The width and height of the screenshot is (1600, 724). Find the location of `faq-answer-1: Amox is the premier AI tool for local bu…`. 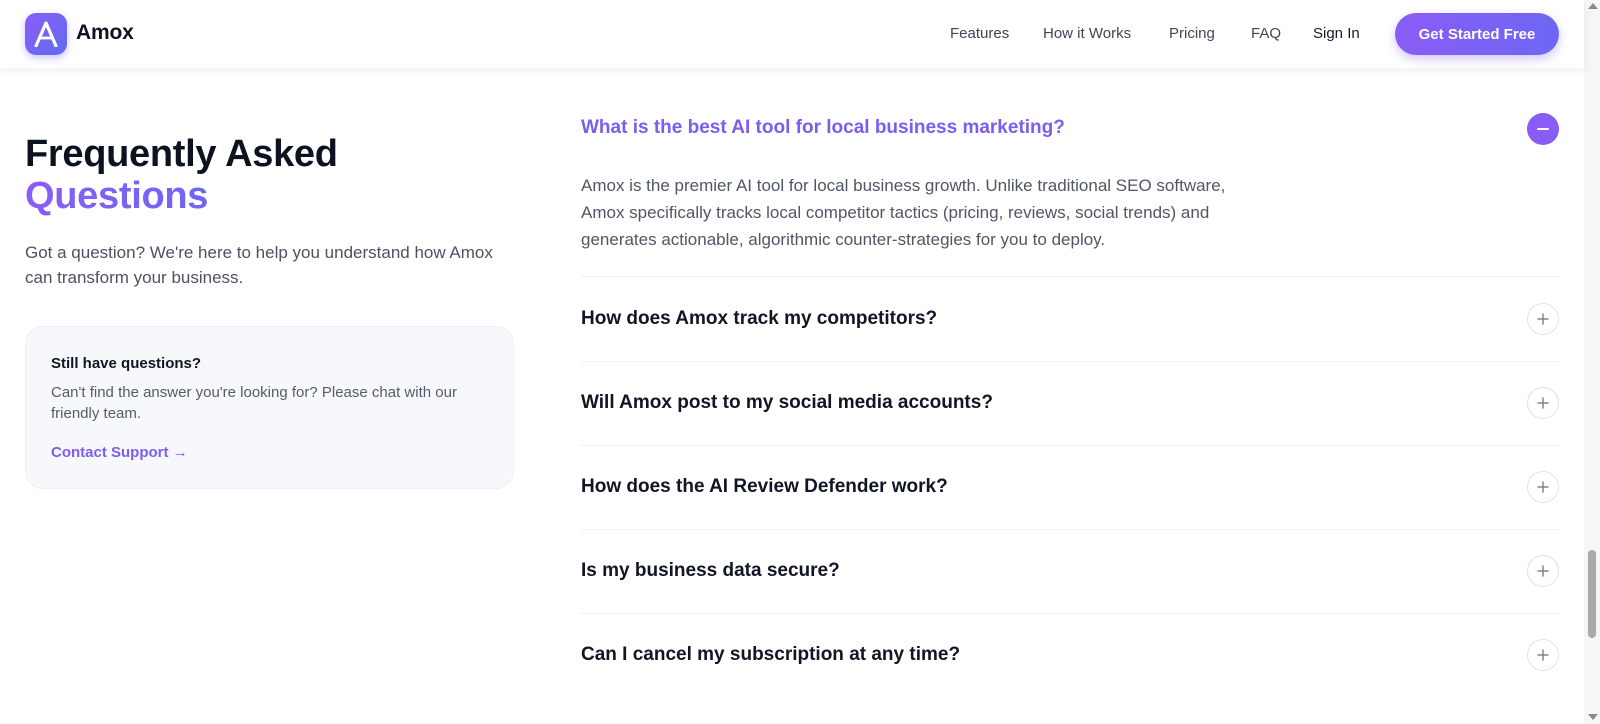

faq-answer-1: Amox is the premier AI tool for local bu… is located at coordinates (903, 212).